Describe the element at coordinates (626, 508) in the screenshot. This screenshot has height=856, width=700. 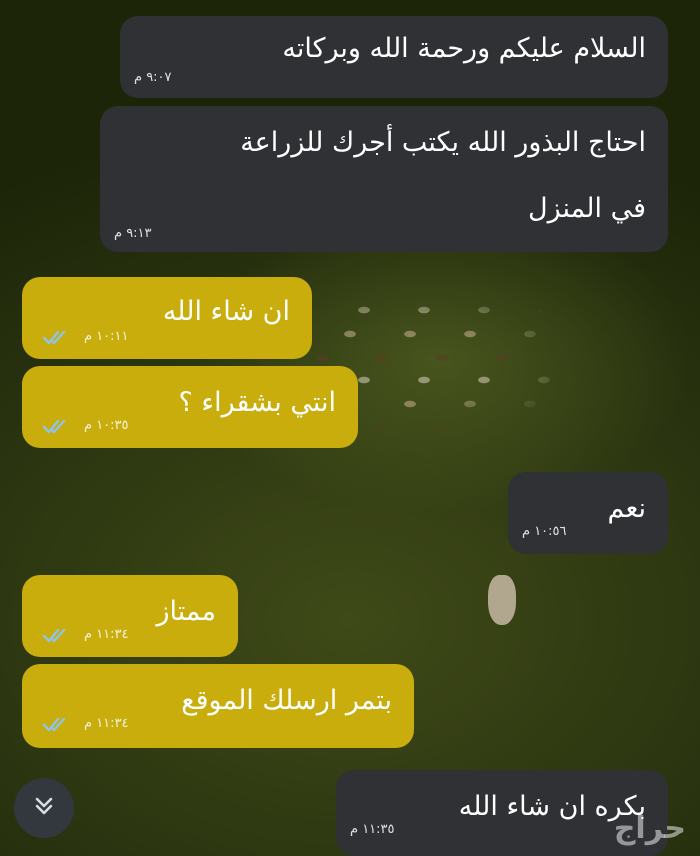
I see `message-text: نعم` at that location.